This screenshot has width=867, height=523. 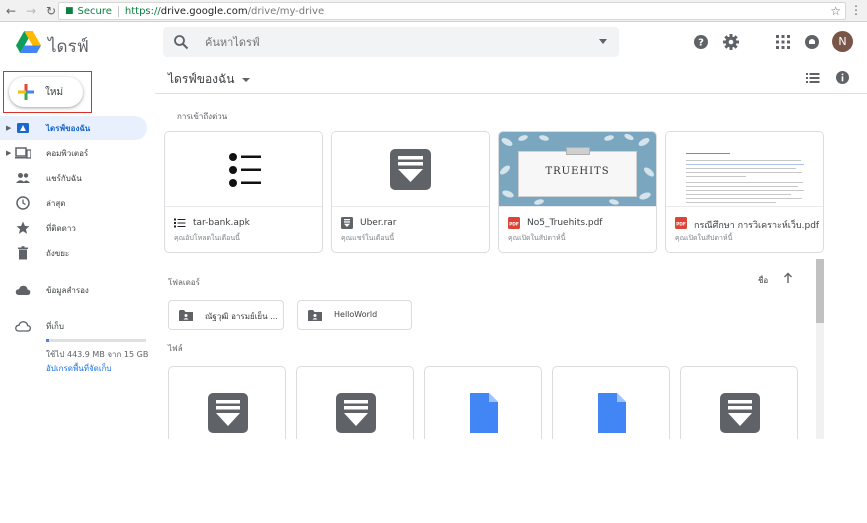 I want to click on apps-grid-icon, so click(x=783, y=42).